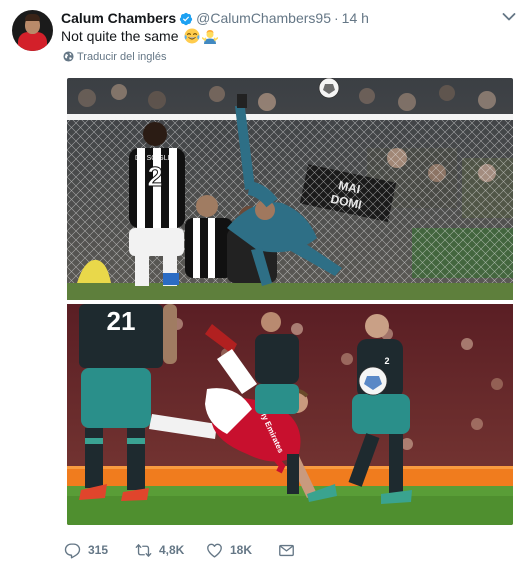 The width and height of the screenshot is (528, 563). Describe the element at coordinates (214, 550) in the screenshot. I see `heart-icon` at that location.